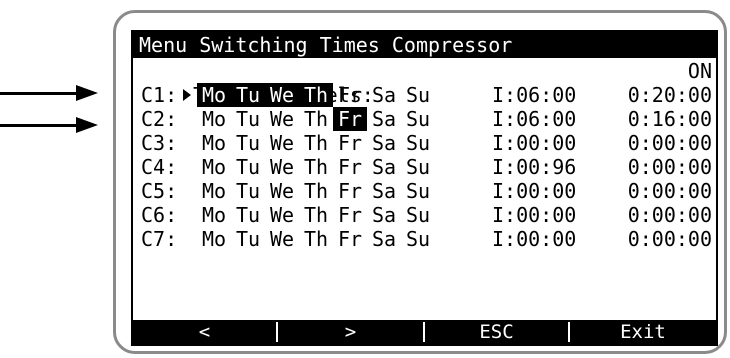  Describe the element at coordinates (424, 45) in the screenshot. I see `page-title: Menu Switching Times Compressor` at that location.